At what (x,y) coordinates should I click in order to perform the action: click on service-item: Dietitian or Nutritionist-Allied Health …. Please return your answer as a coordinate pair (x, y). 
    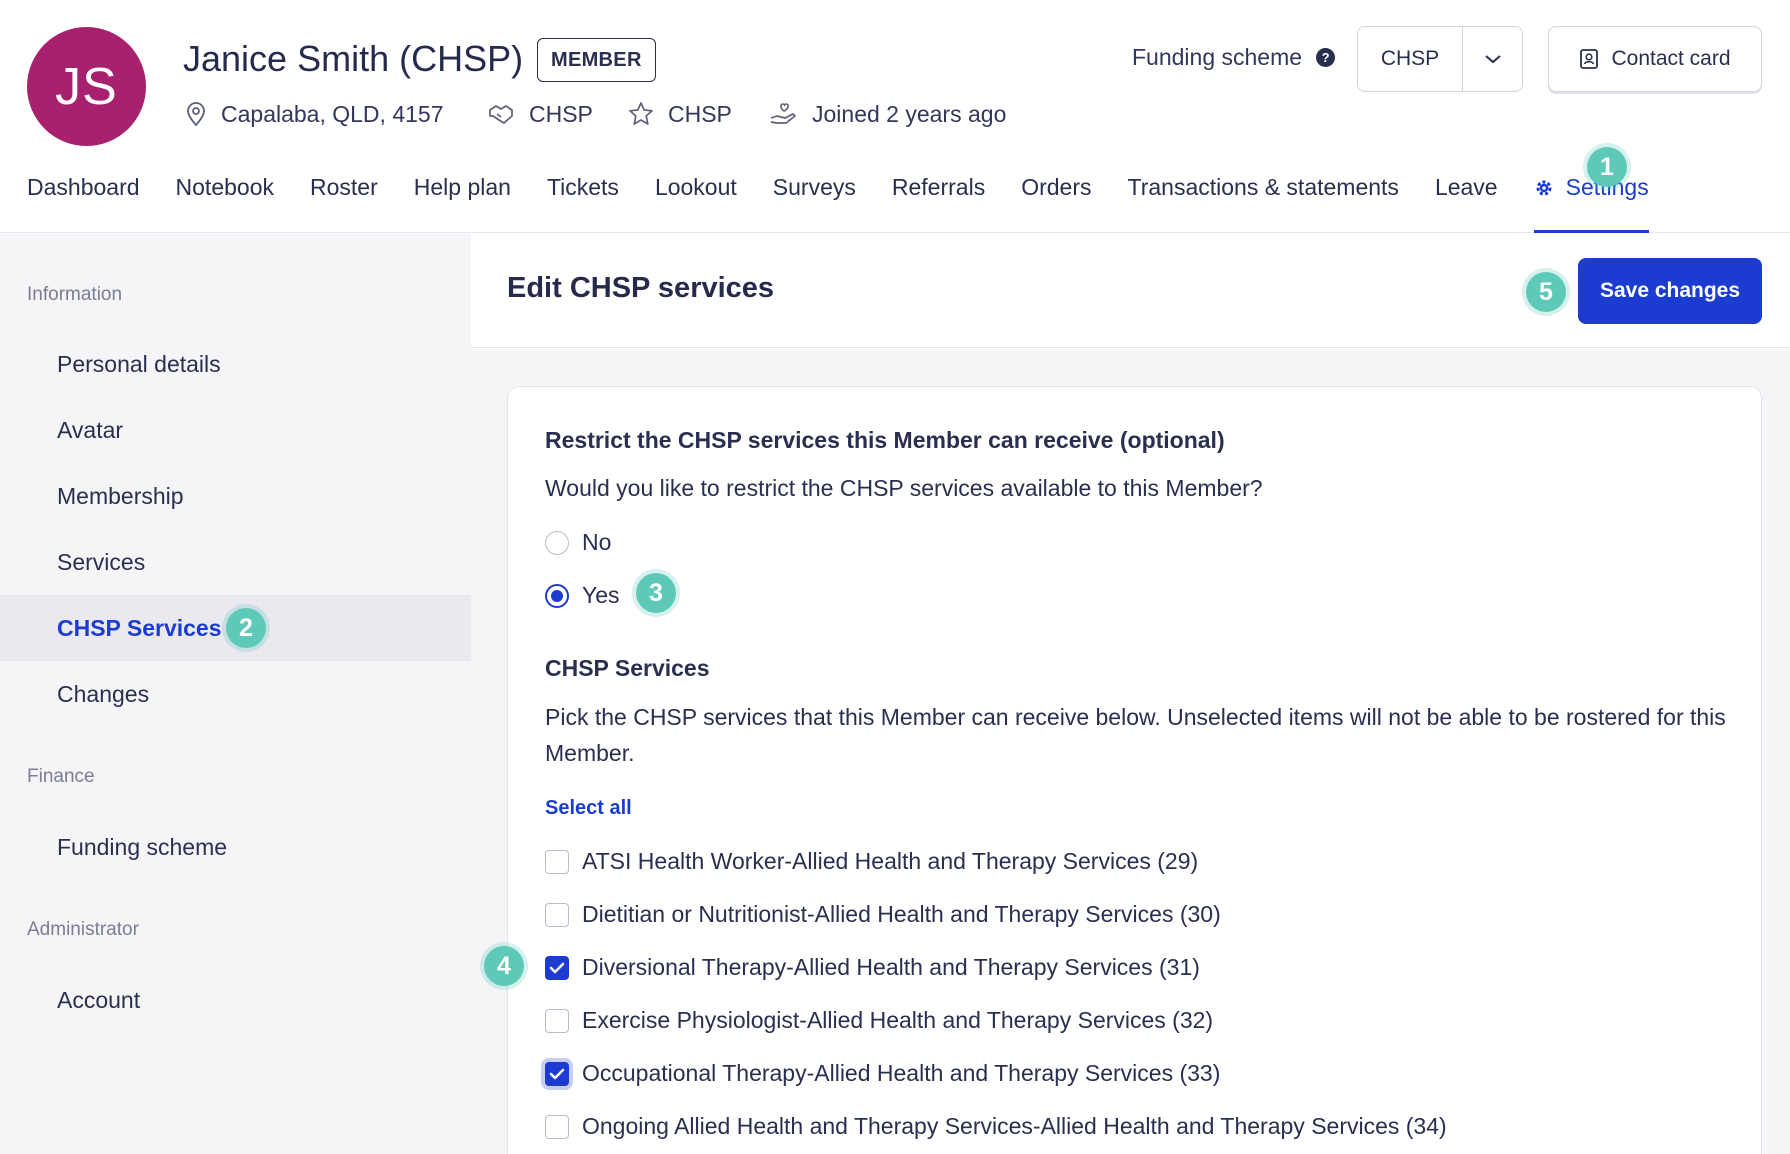
    Looking at the image, I should click on (883, 914).